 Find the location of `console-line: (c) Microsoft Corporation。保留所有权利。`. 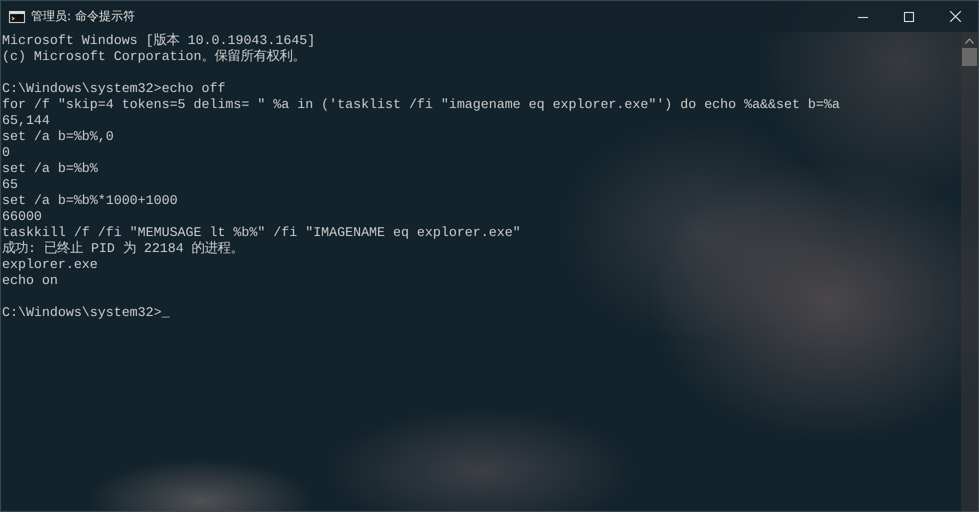

console-line: (c) Microsoft Corporation。保留所有权利。 is located at coordinates (154, 57).